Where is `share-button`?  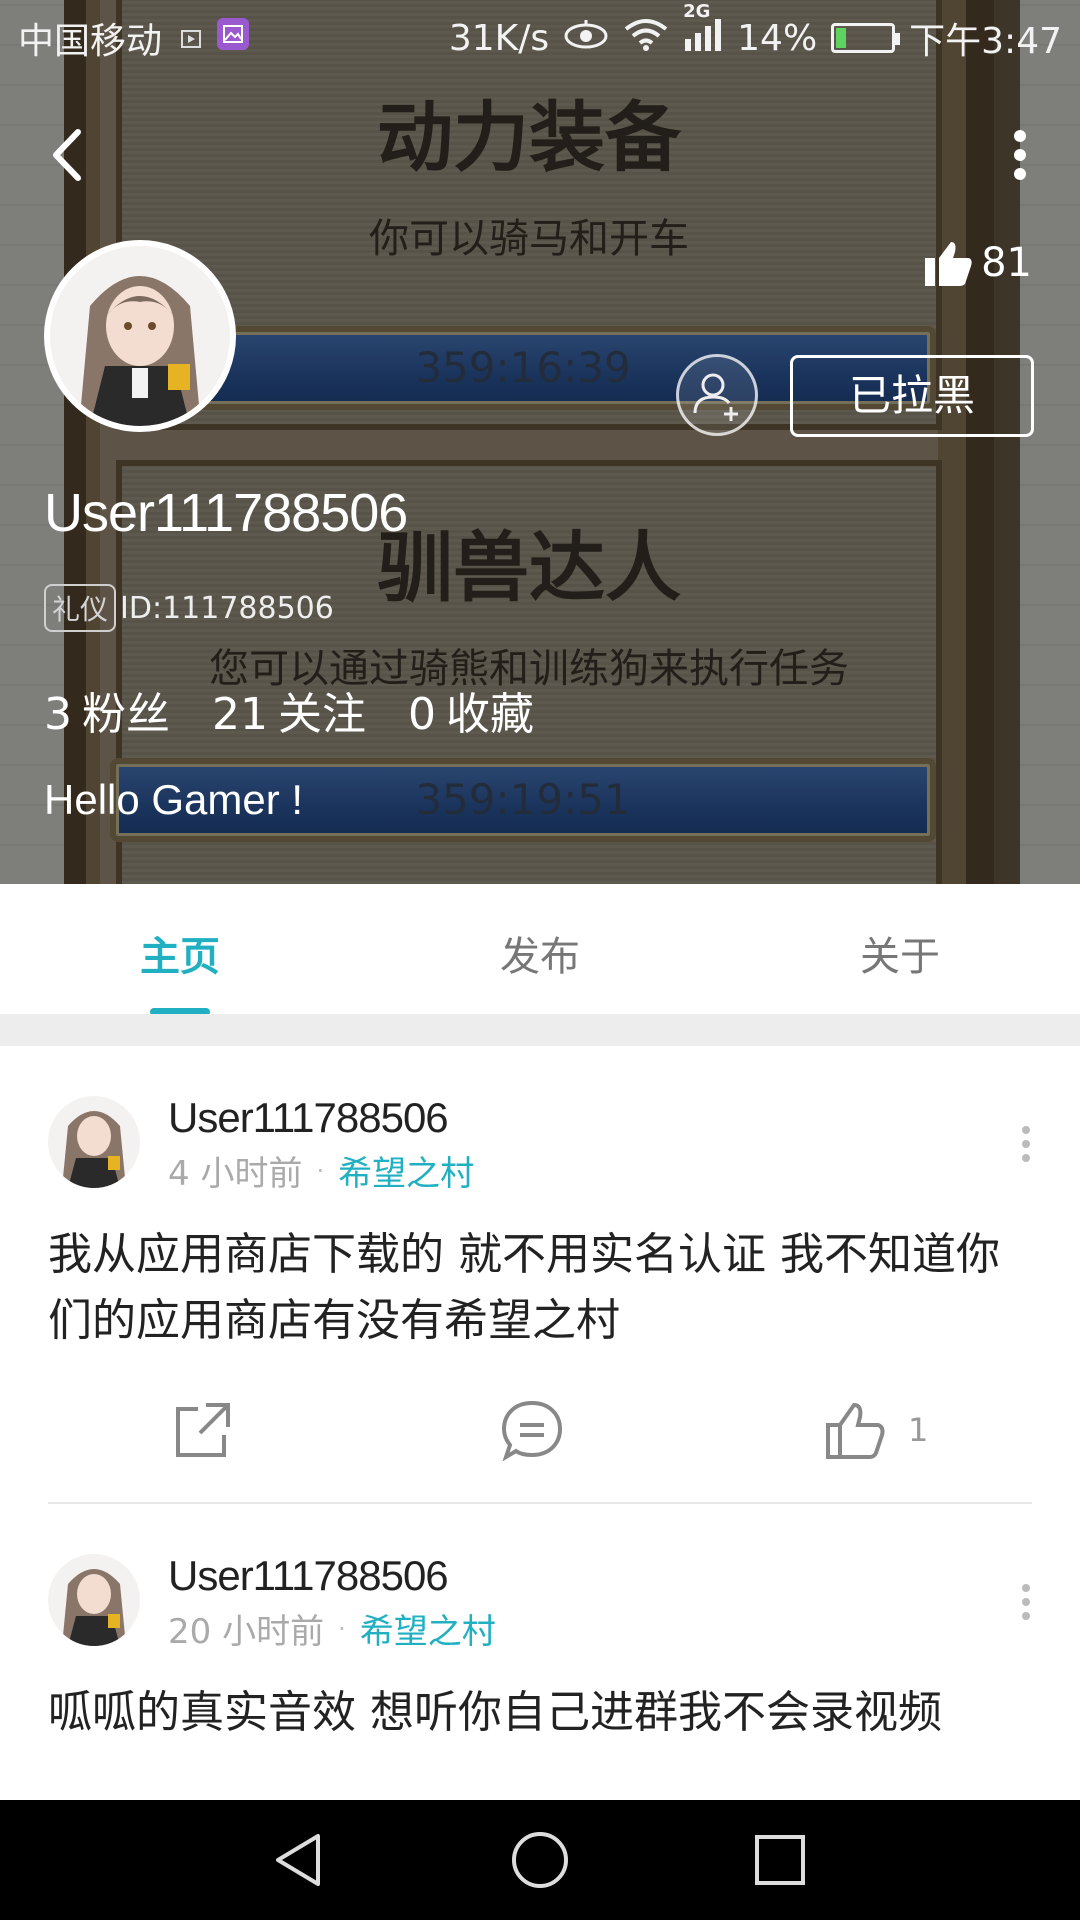
share-button is located at coordinates (203, 1430).